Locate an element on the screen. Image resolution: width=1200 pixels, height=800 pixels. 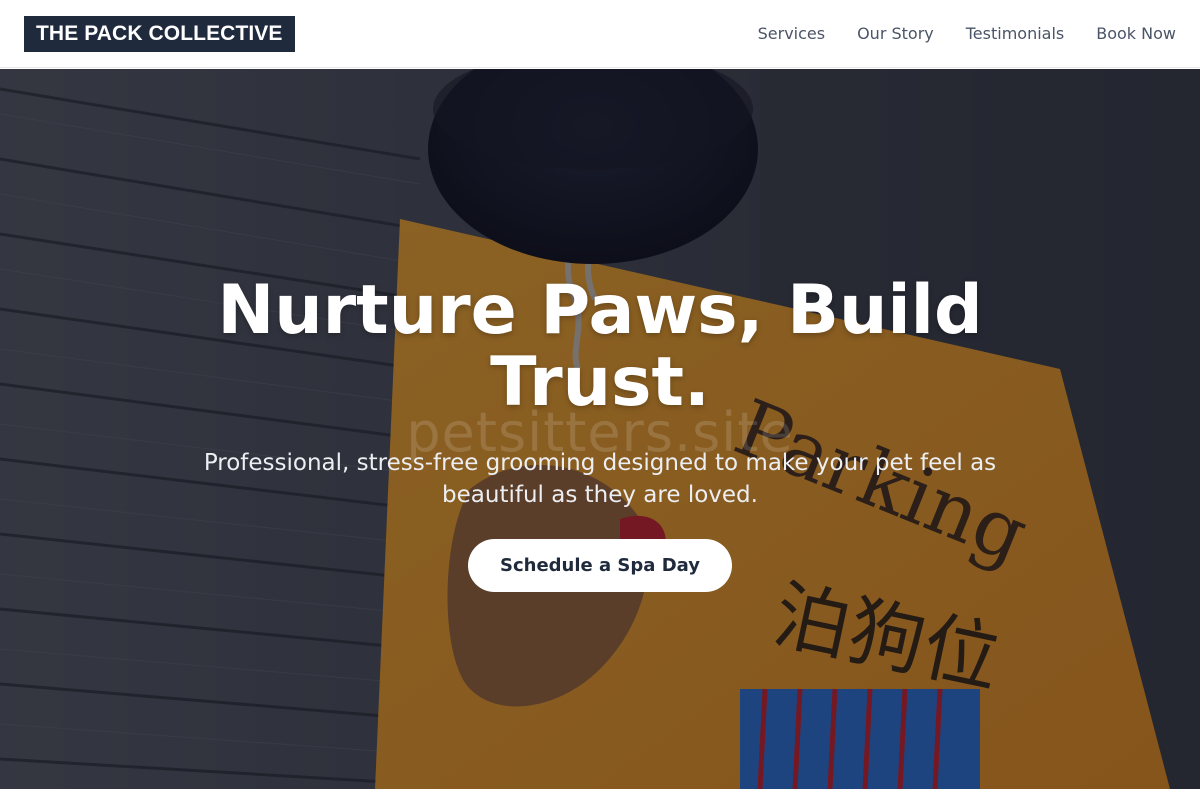
nav-link-testimonials: Testimonials is located at coordinates (1015, 33).